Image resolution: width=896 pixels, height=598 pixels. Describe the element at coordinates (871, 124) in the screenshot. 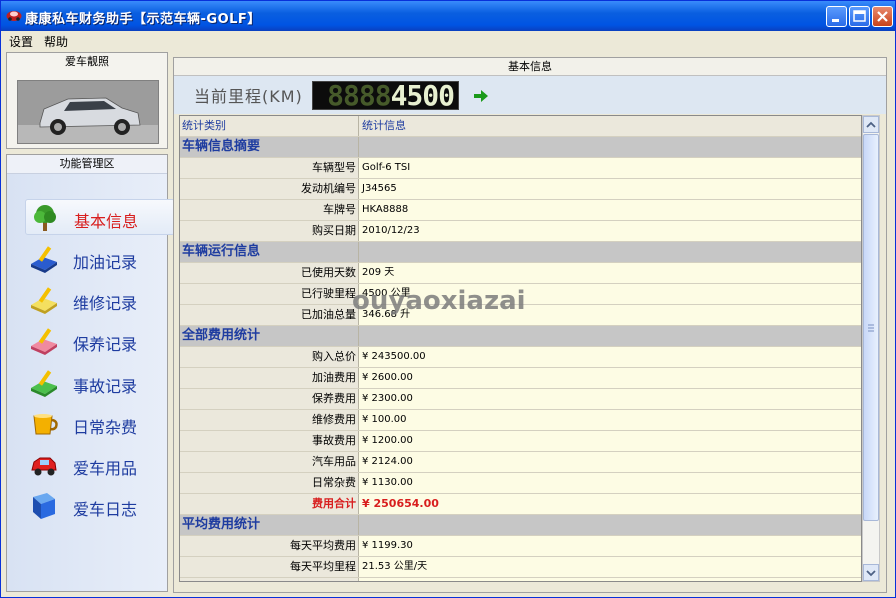

I see `scroll-up-button` at that location.